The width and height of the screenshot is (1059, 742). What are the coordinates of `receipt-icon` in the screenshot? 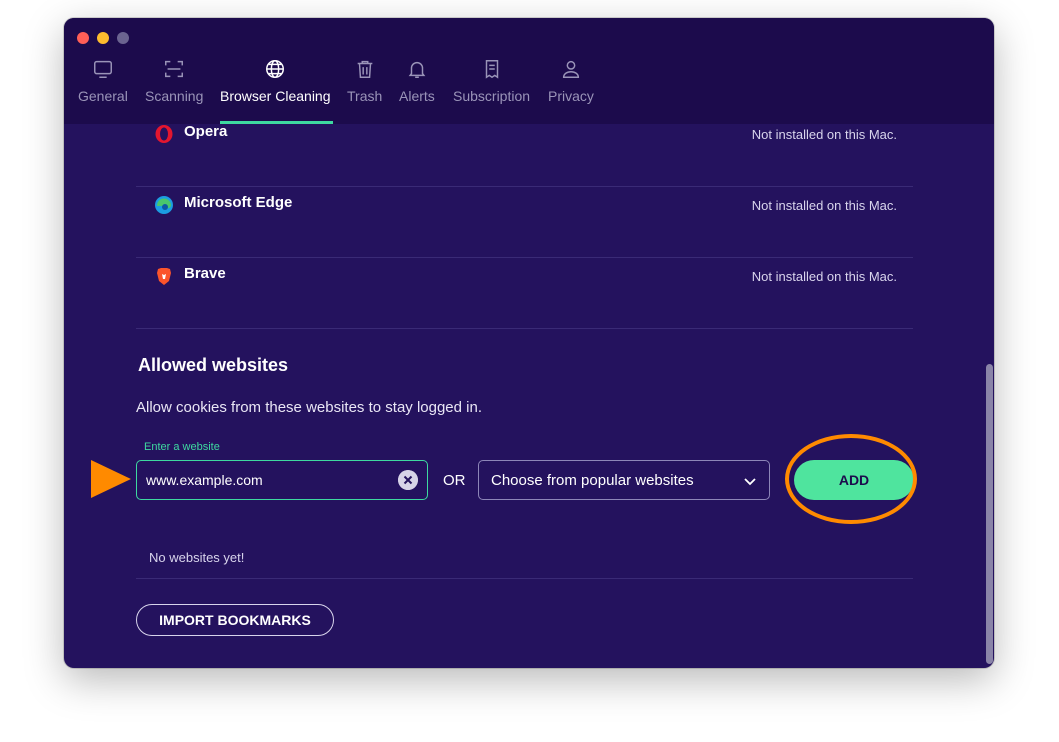 It's located at (491, 69).